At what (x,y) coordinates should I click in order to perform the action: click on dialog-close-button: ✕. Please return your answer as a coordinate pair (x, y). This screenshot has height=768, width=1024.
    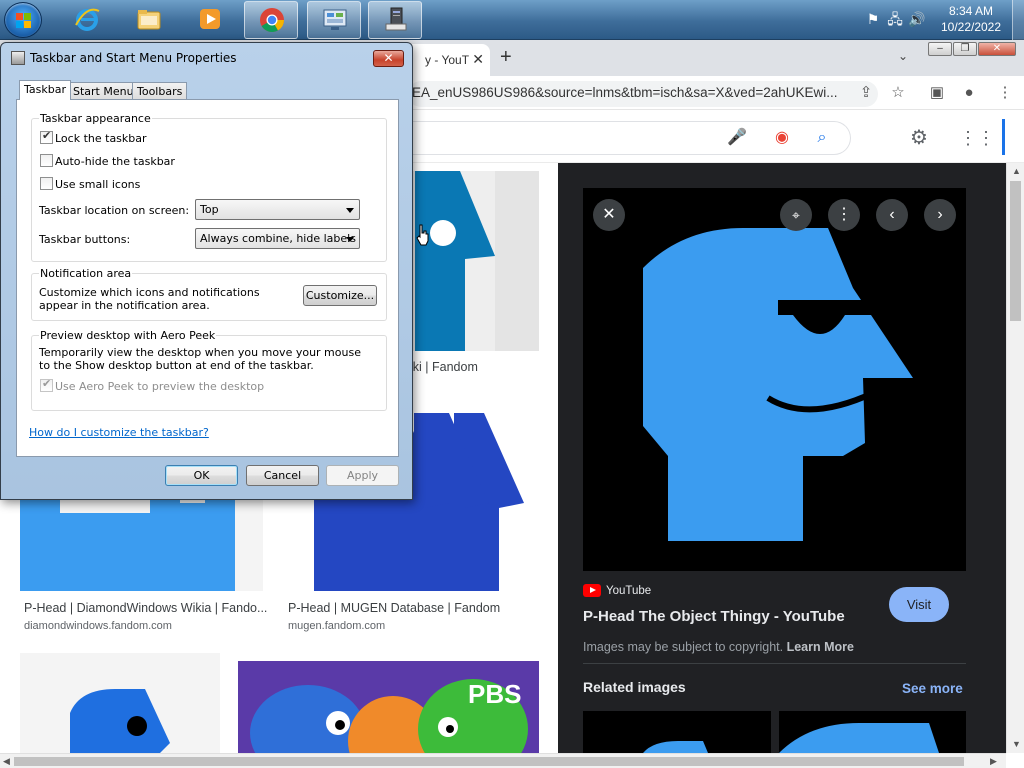
    Looking at the image, I should click on (388, 58).